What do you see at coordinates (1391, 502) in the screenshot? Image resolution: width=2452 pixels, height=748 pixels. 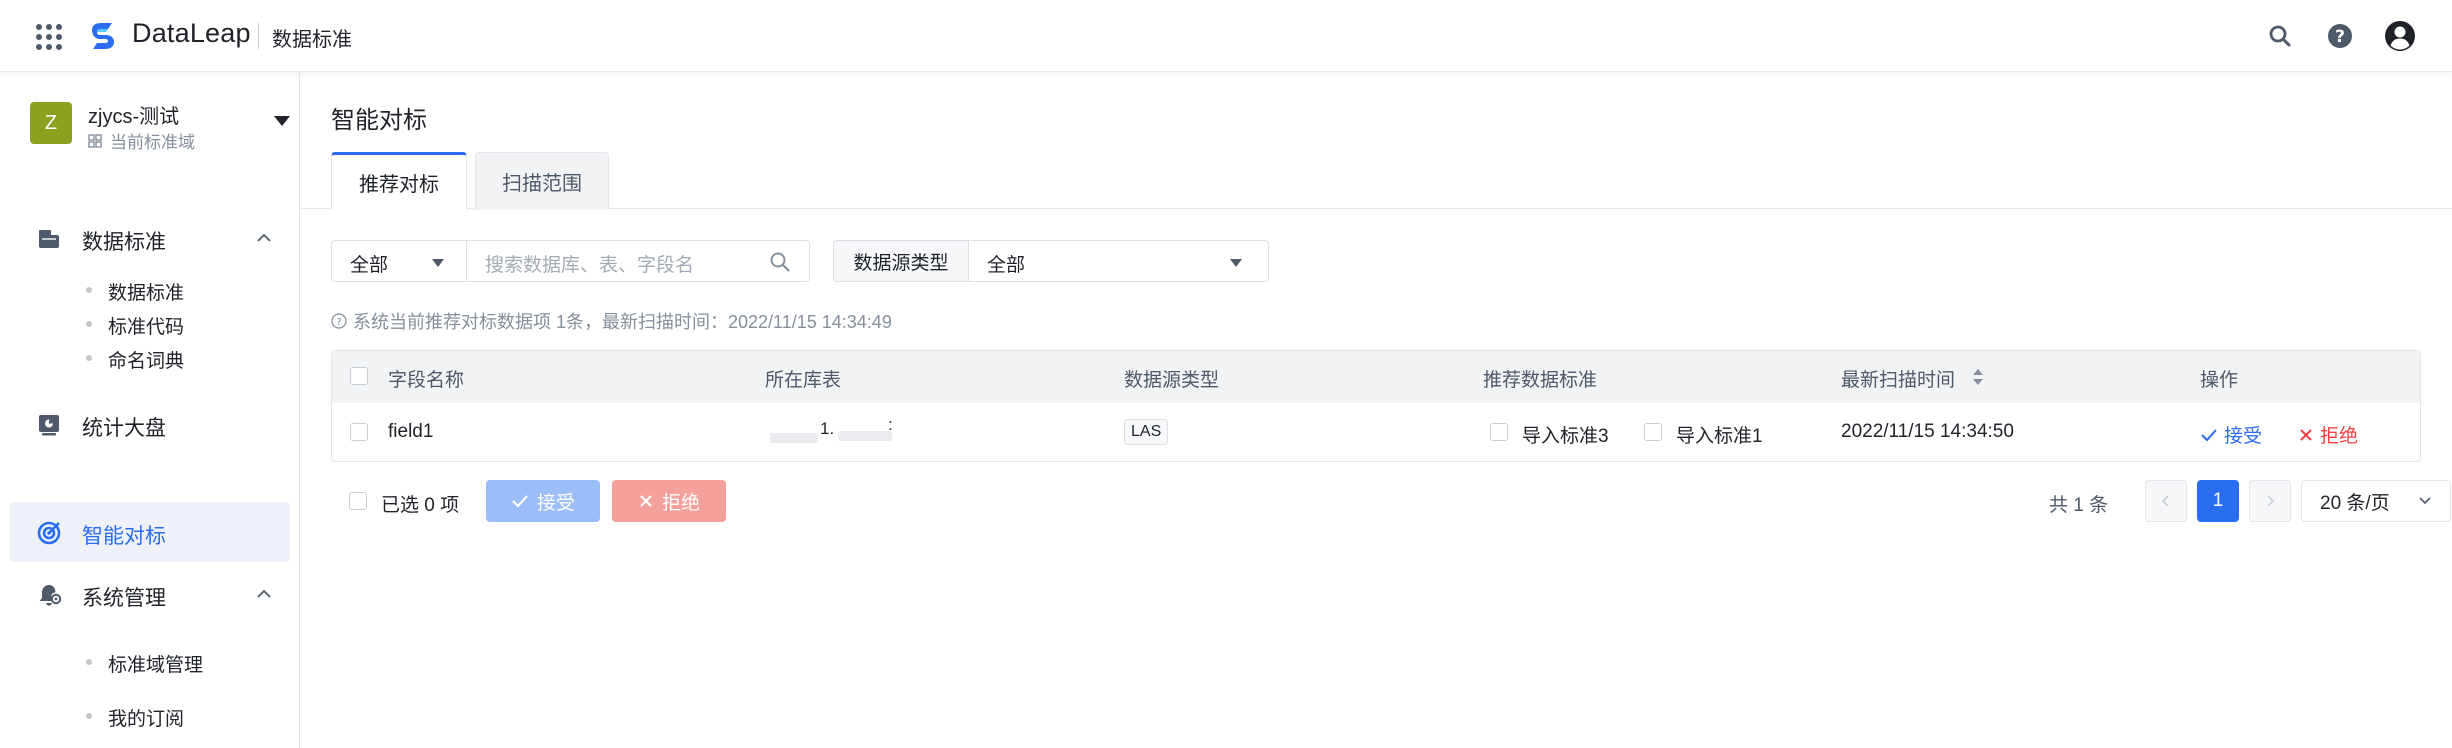 I see `table-footer: 已选 0 项 接受 拒绝 共 1 条 1 20 条/页` at bounding box center [1391, 502].